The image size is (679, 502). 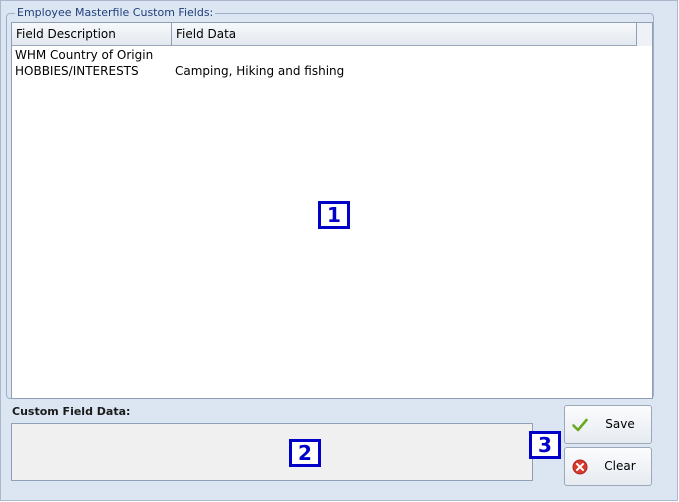 I want to click on grid-header-filler, so click(x=644, y=34).